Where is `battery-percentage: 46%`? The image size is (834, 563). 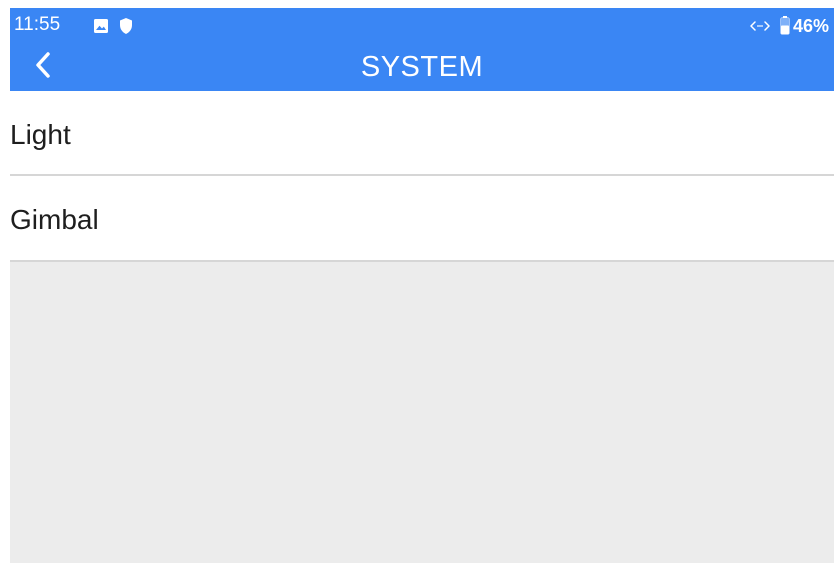 battery-percentage: 46% is located at coordinates (811, 26).